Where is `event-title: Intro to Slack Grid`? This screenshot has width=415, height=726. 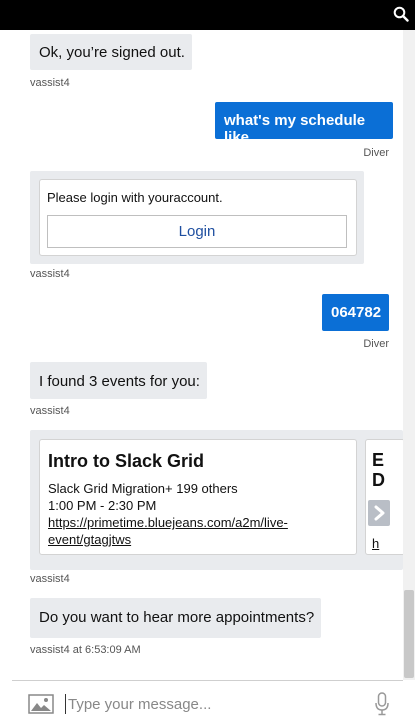 event-title: Intro to Slack Grid is located at coordinates (126, 461).